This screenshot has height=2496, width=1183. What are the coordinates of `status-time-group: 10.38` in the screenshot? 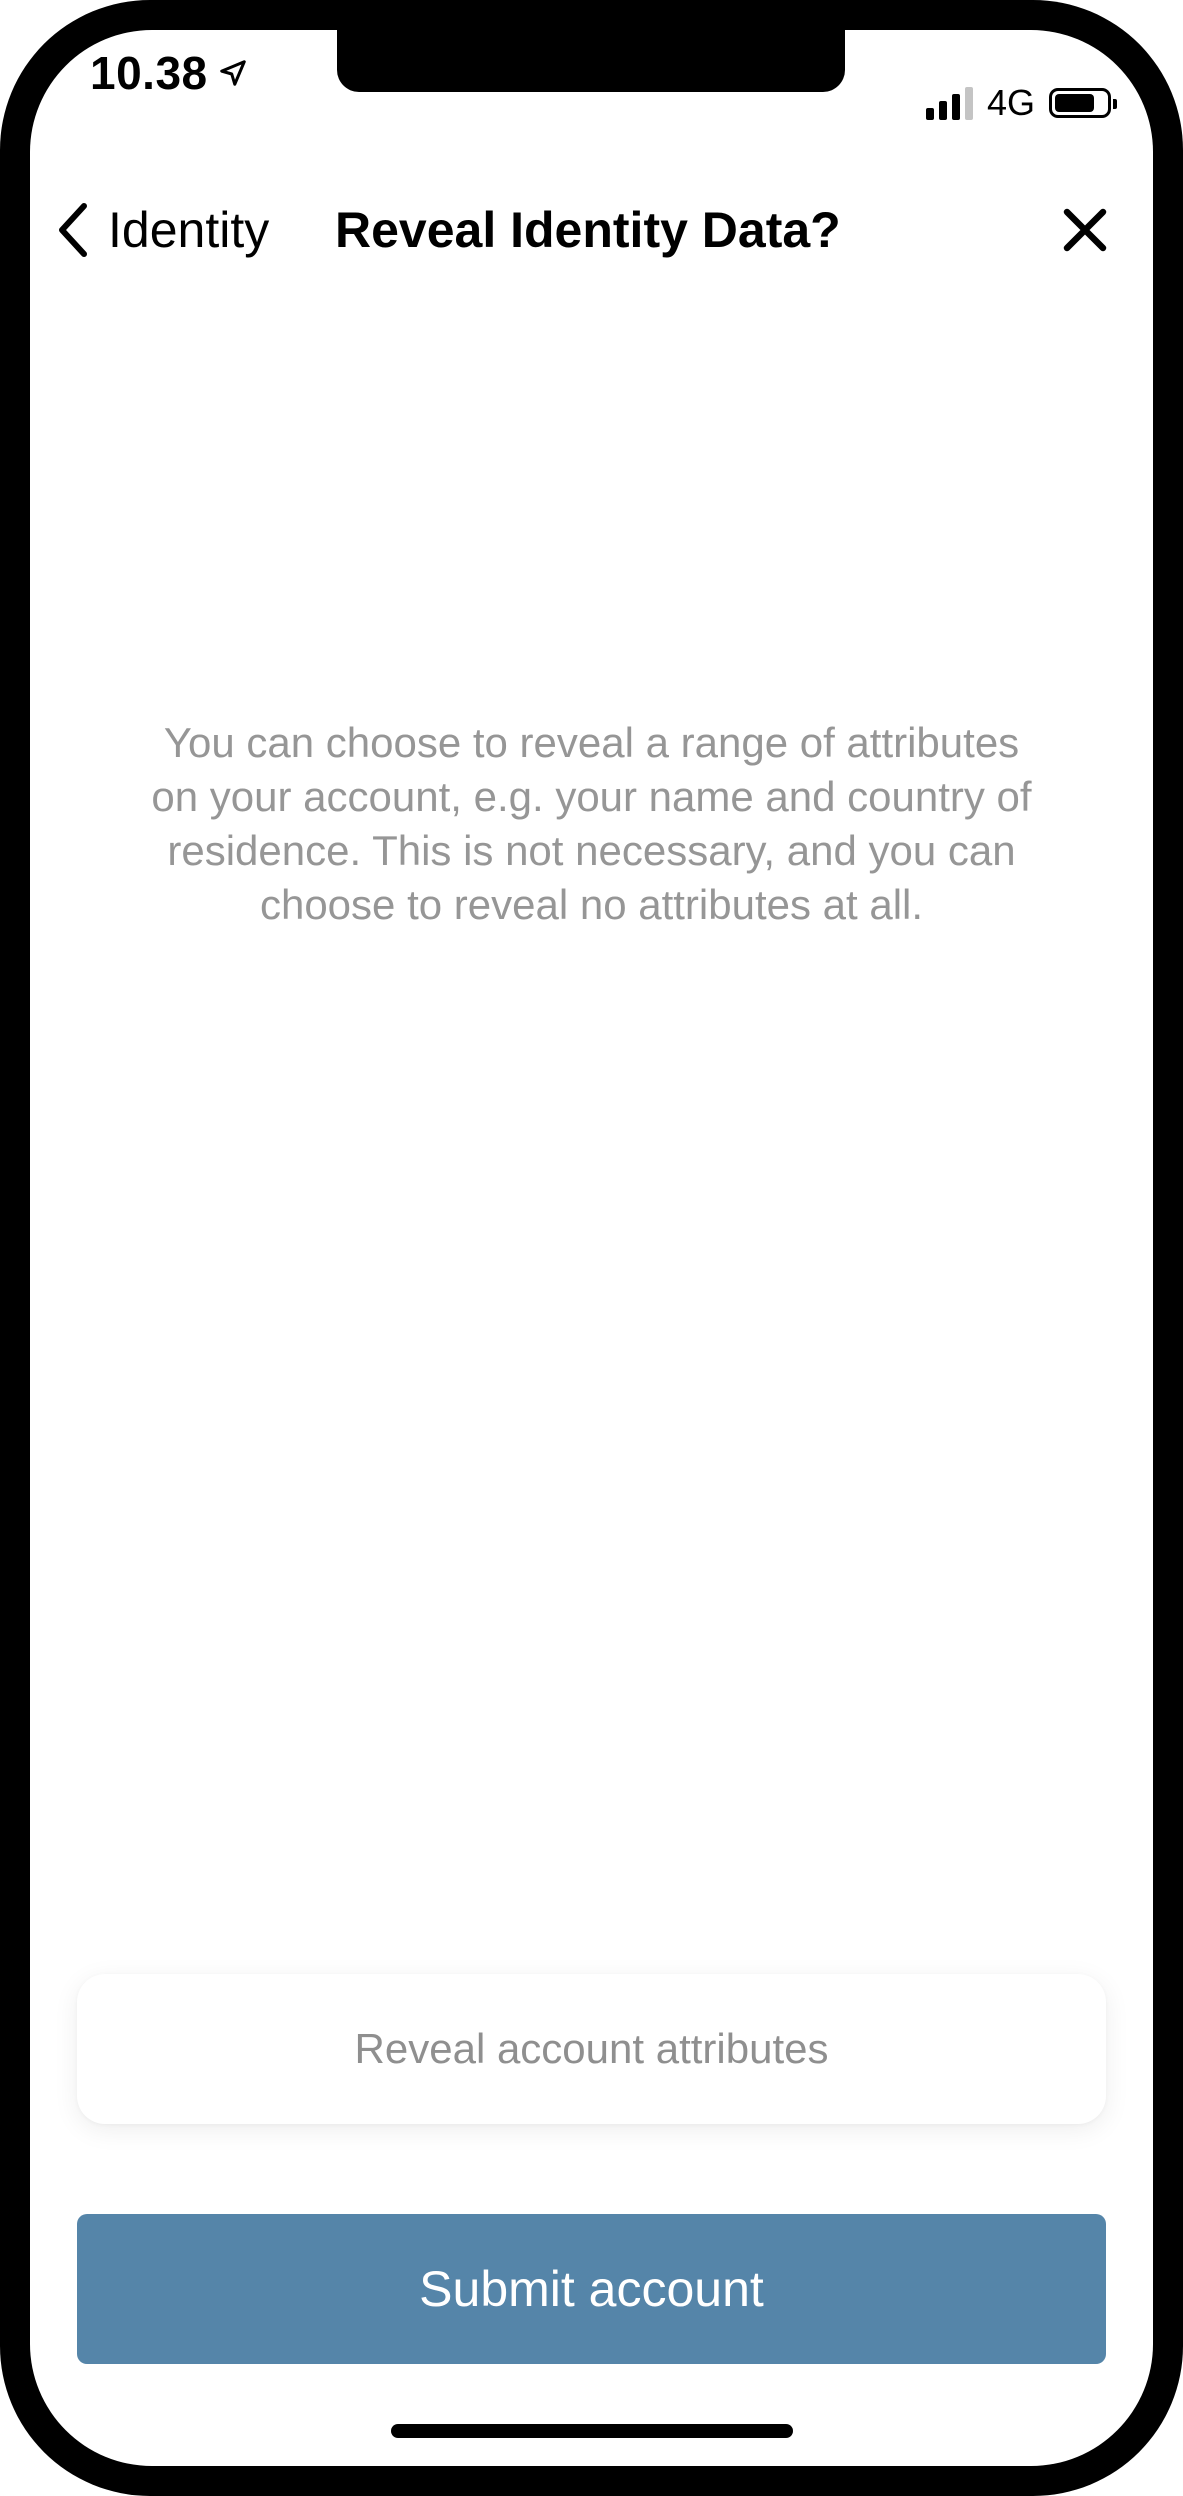 It's located at (169, 73).